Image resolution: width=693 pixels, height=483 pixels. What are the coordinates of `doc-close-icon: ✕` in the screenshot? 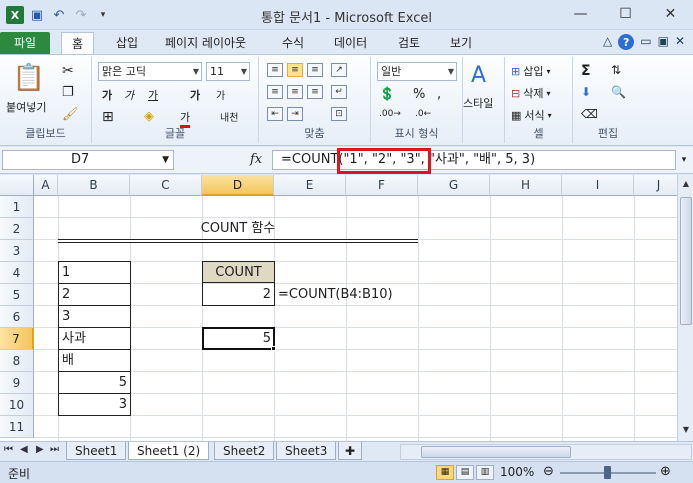 It's located at (680, 42).